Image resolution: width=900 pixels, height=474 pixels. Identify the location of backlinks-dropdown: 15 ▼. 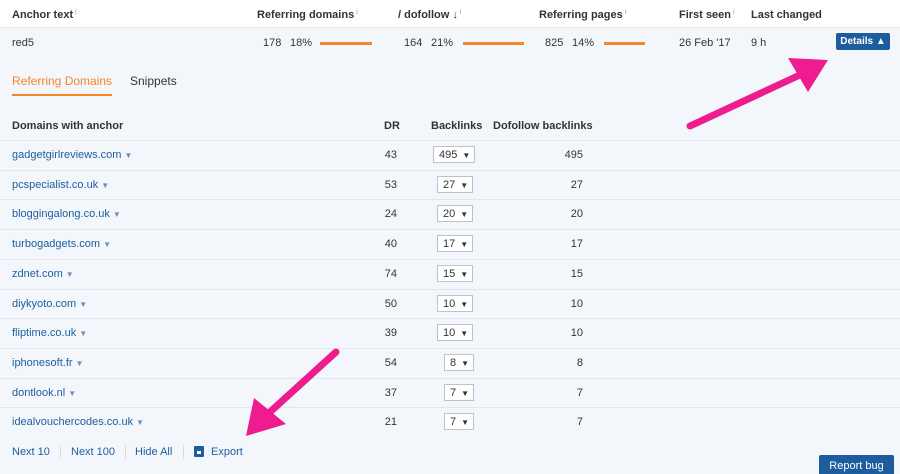
(455, 273).